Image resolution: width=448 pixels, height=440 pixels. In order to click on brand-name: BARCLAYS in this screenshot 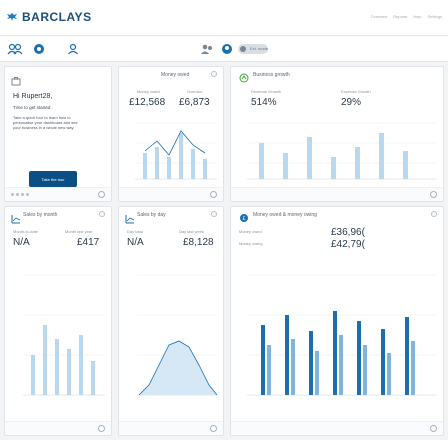, I will do `click(57, 17)`.